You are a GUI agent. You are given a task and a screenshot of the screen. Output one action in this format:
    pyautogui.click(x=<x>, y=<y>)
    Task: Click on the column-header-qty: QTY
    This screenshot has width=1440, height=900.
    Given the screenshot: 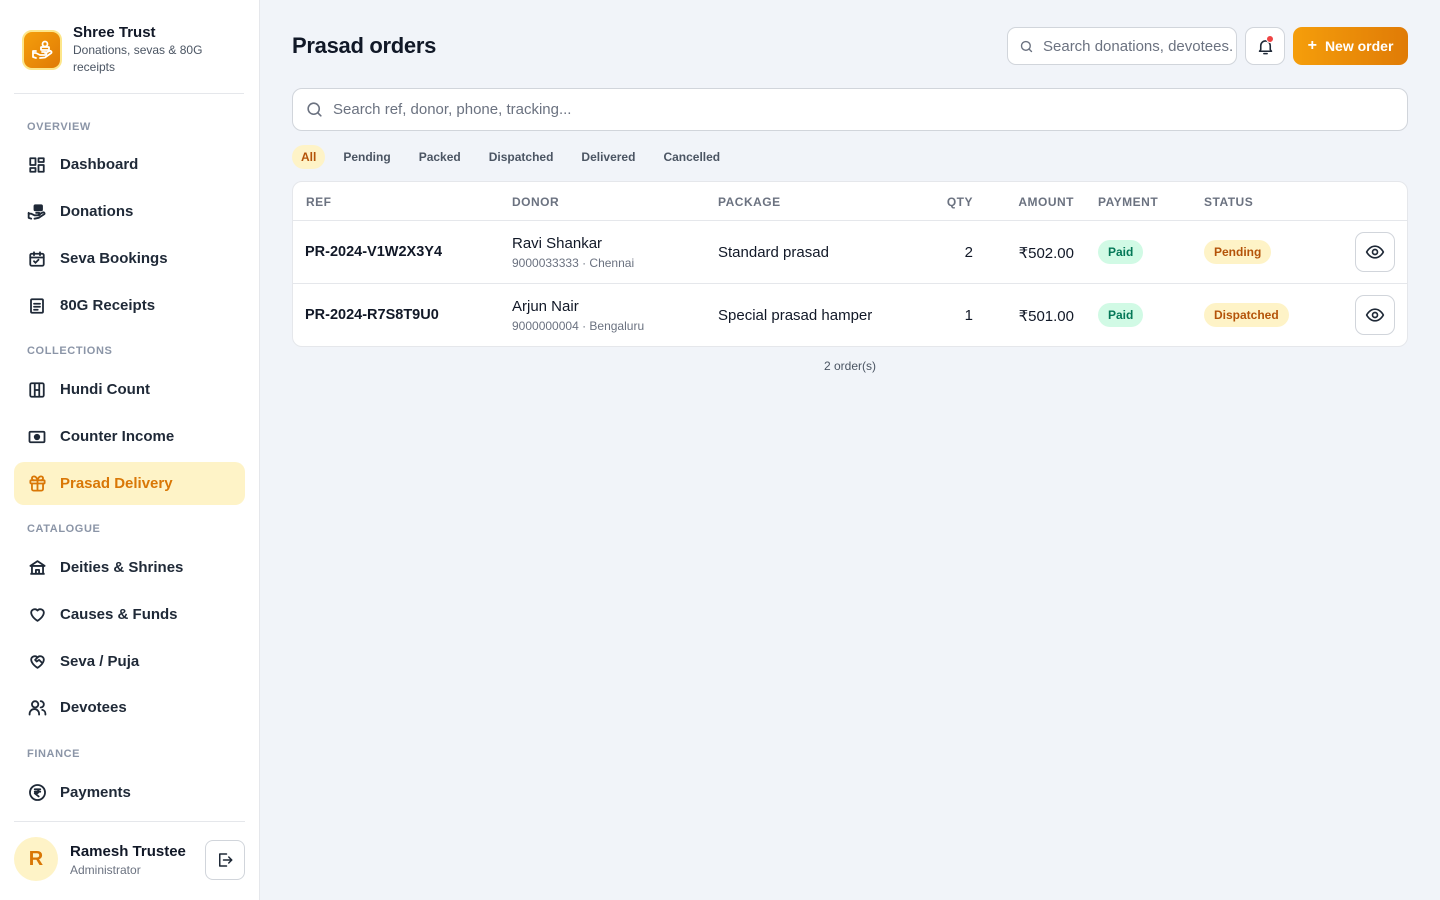 What is the action you would take?
    pyautogui.click(x=959, y=202)
    